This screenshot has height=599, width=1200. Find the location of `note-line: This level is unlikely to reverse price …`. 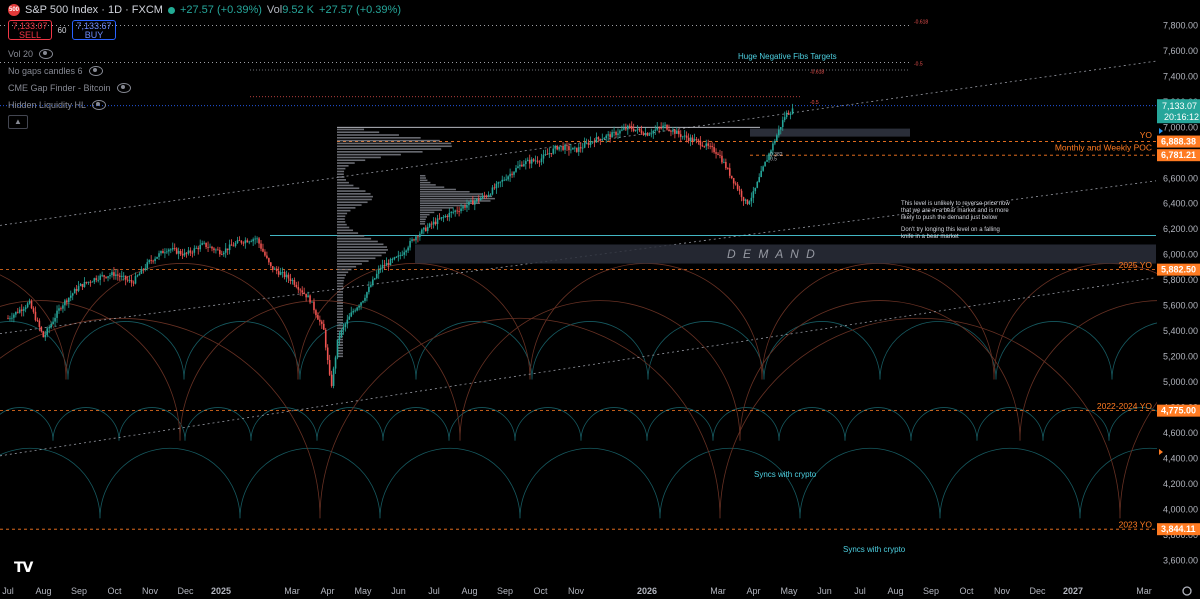

note-line: This level is unlikely to reverse price … is located at coordinates (955, 204).